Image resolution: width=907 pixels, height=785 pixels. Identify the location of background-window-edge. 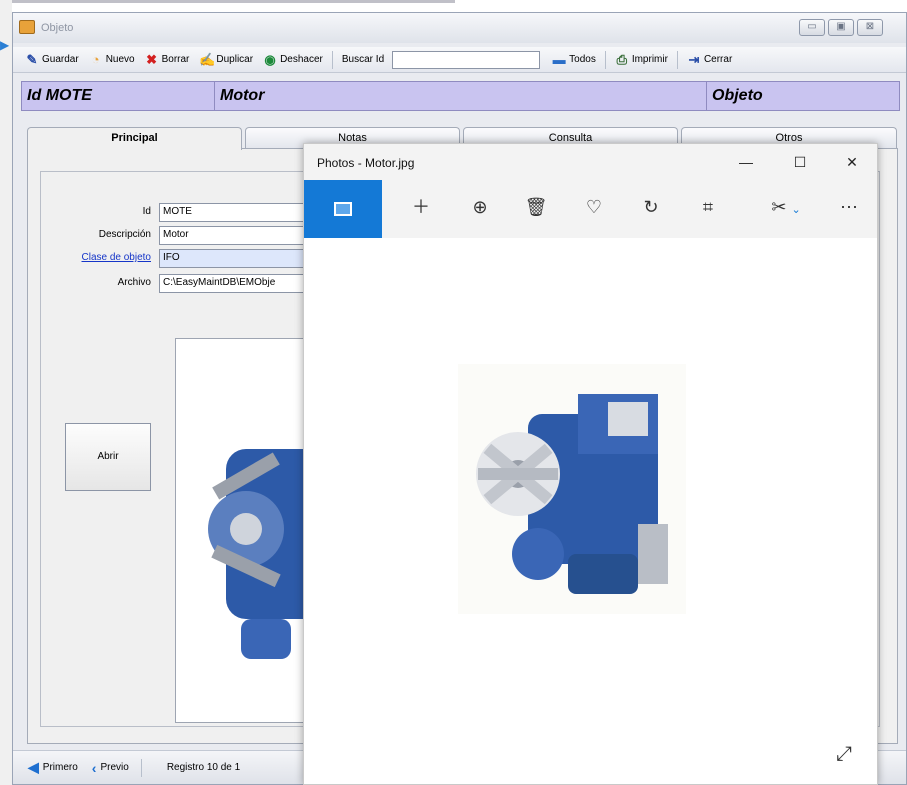
(227, 1).